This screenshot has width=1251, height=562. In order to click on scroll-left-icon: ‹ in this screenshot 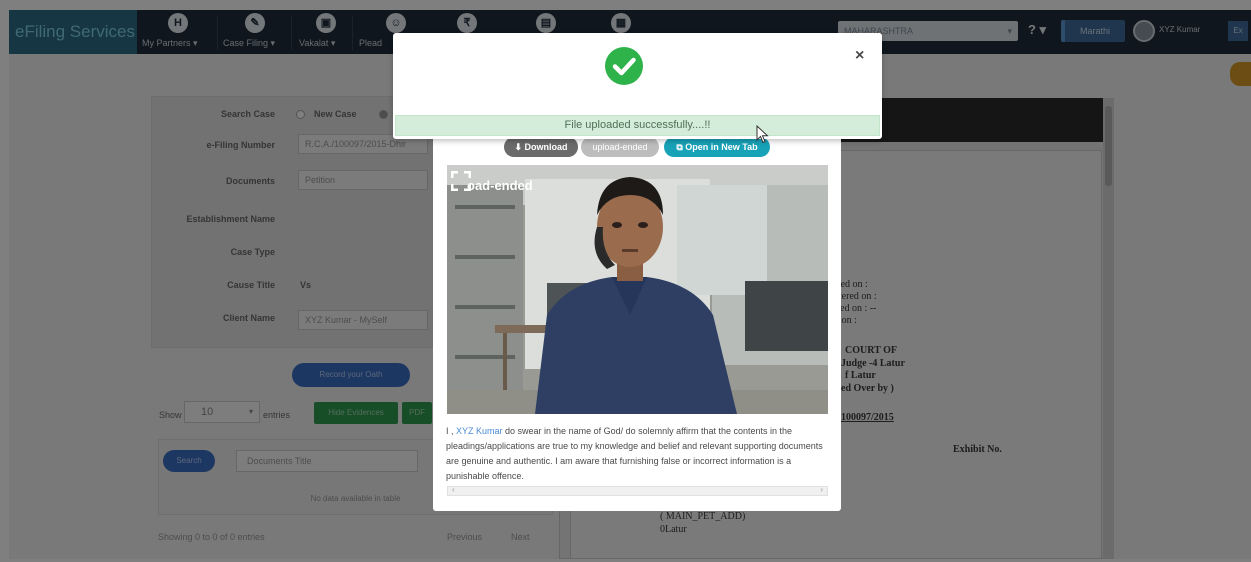, I will do `click(453, 489)`.